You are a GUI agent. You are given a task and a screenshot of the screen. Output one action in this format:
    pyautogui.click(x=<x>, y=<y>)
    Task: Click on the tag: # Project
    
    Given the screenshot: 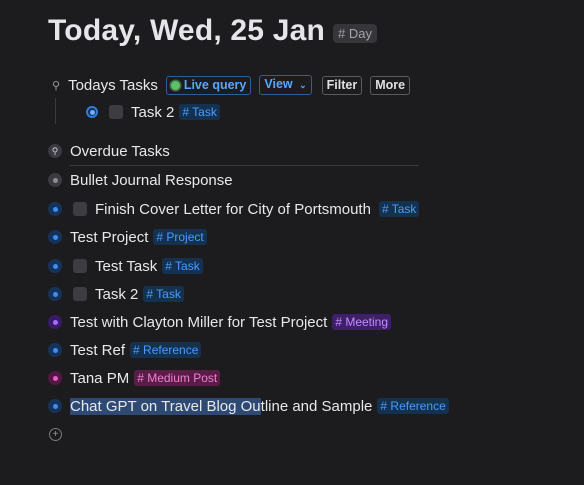 What is the action you would take?
    pyautogui.click(x=180, y=237)
    